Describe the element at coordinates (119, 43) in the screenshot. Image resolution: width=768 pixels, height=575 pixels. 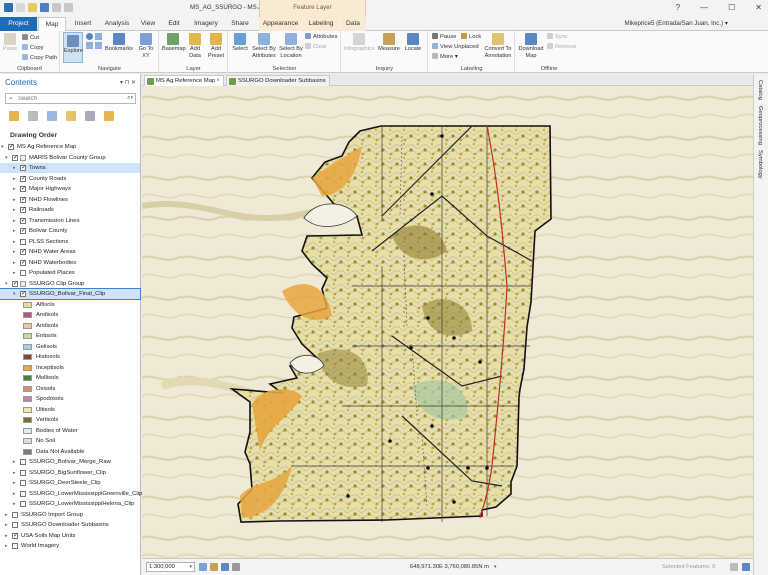
I see `bookmarks-button: Bookmarks` at that location.